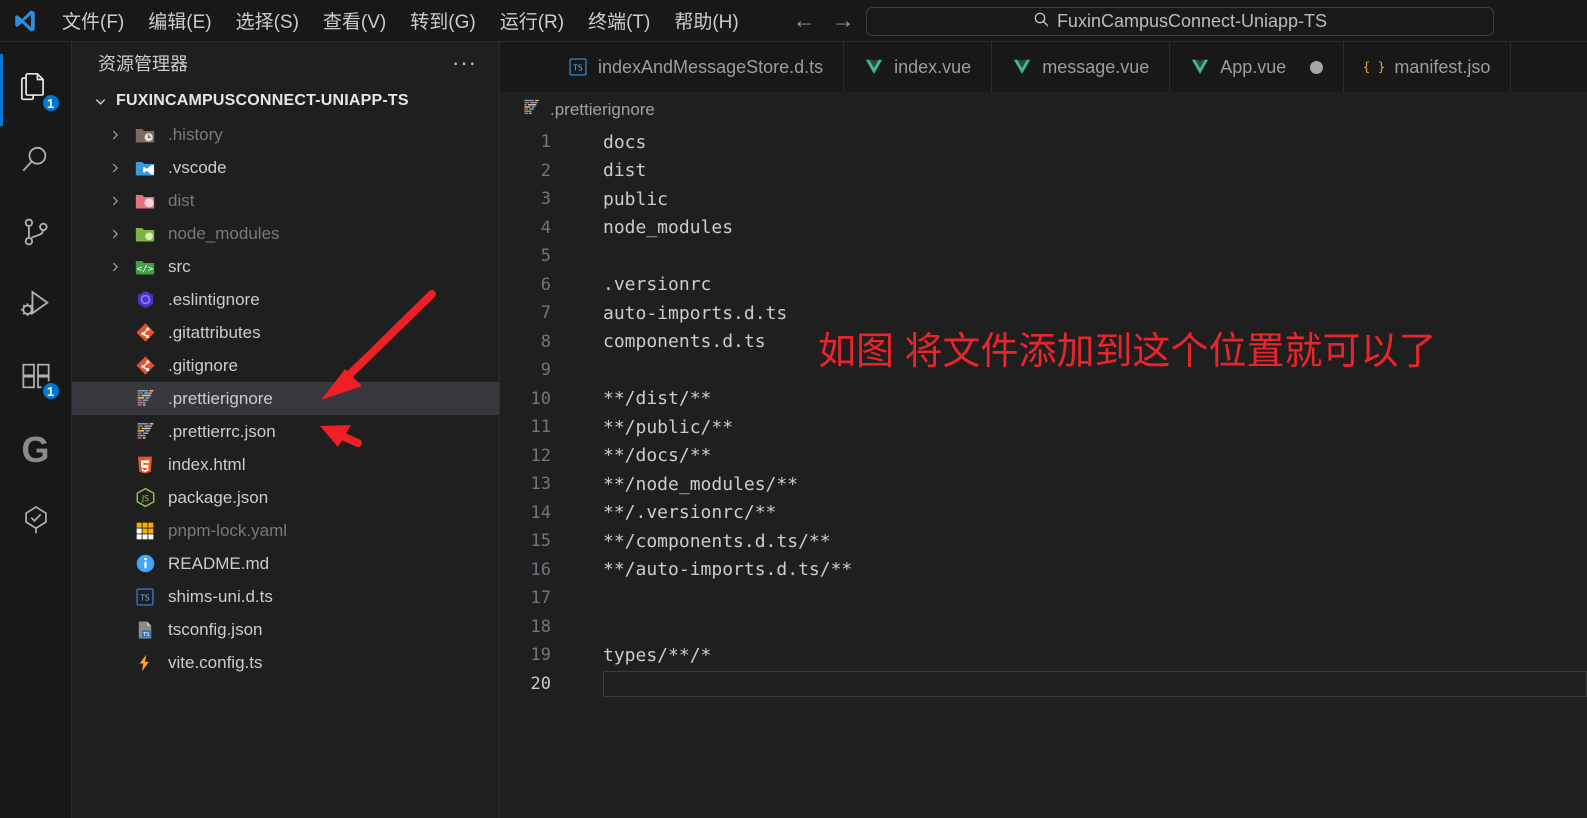  Describe the element at coordinates (36, 306) in the screenshot. I see `activity-item-run-debug` at that location.